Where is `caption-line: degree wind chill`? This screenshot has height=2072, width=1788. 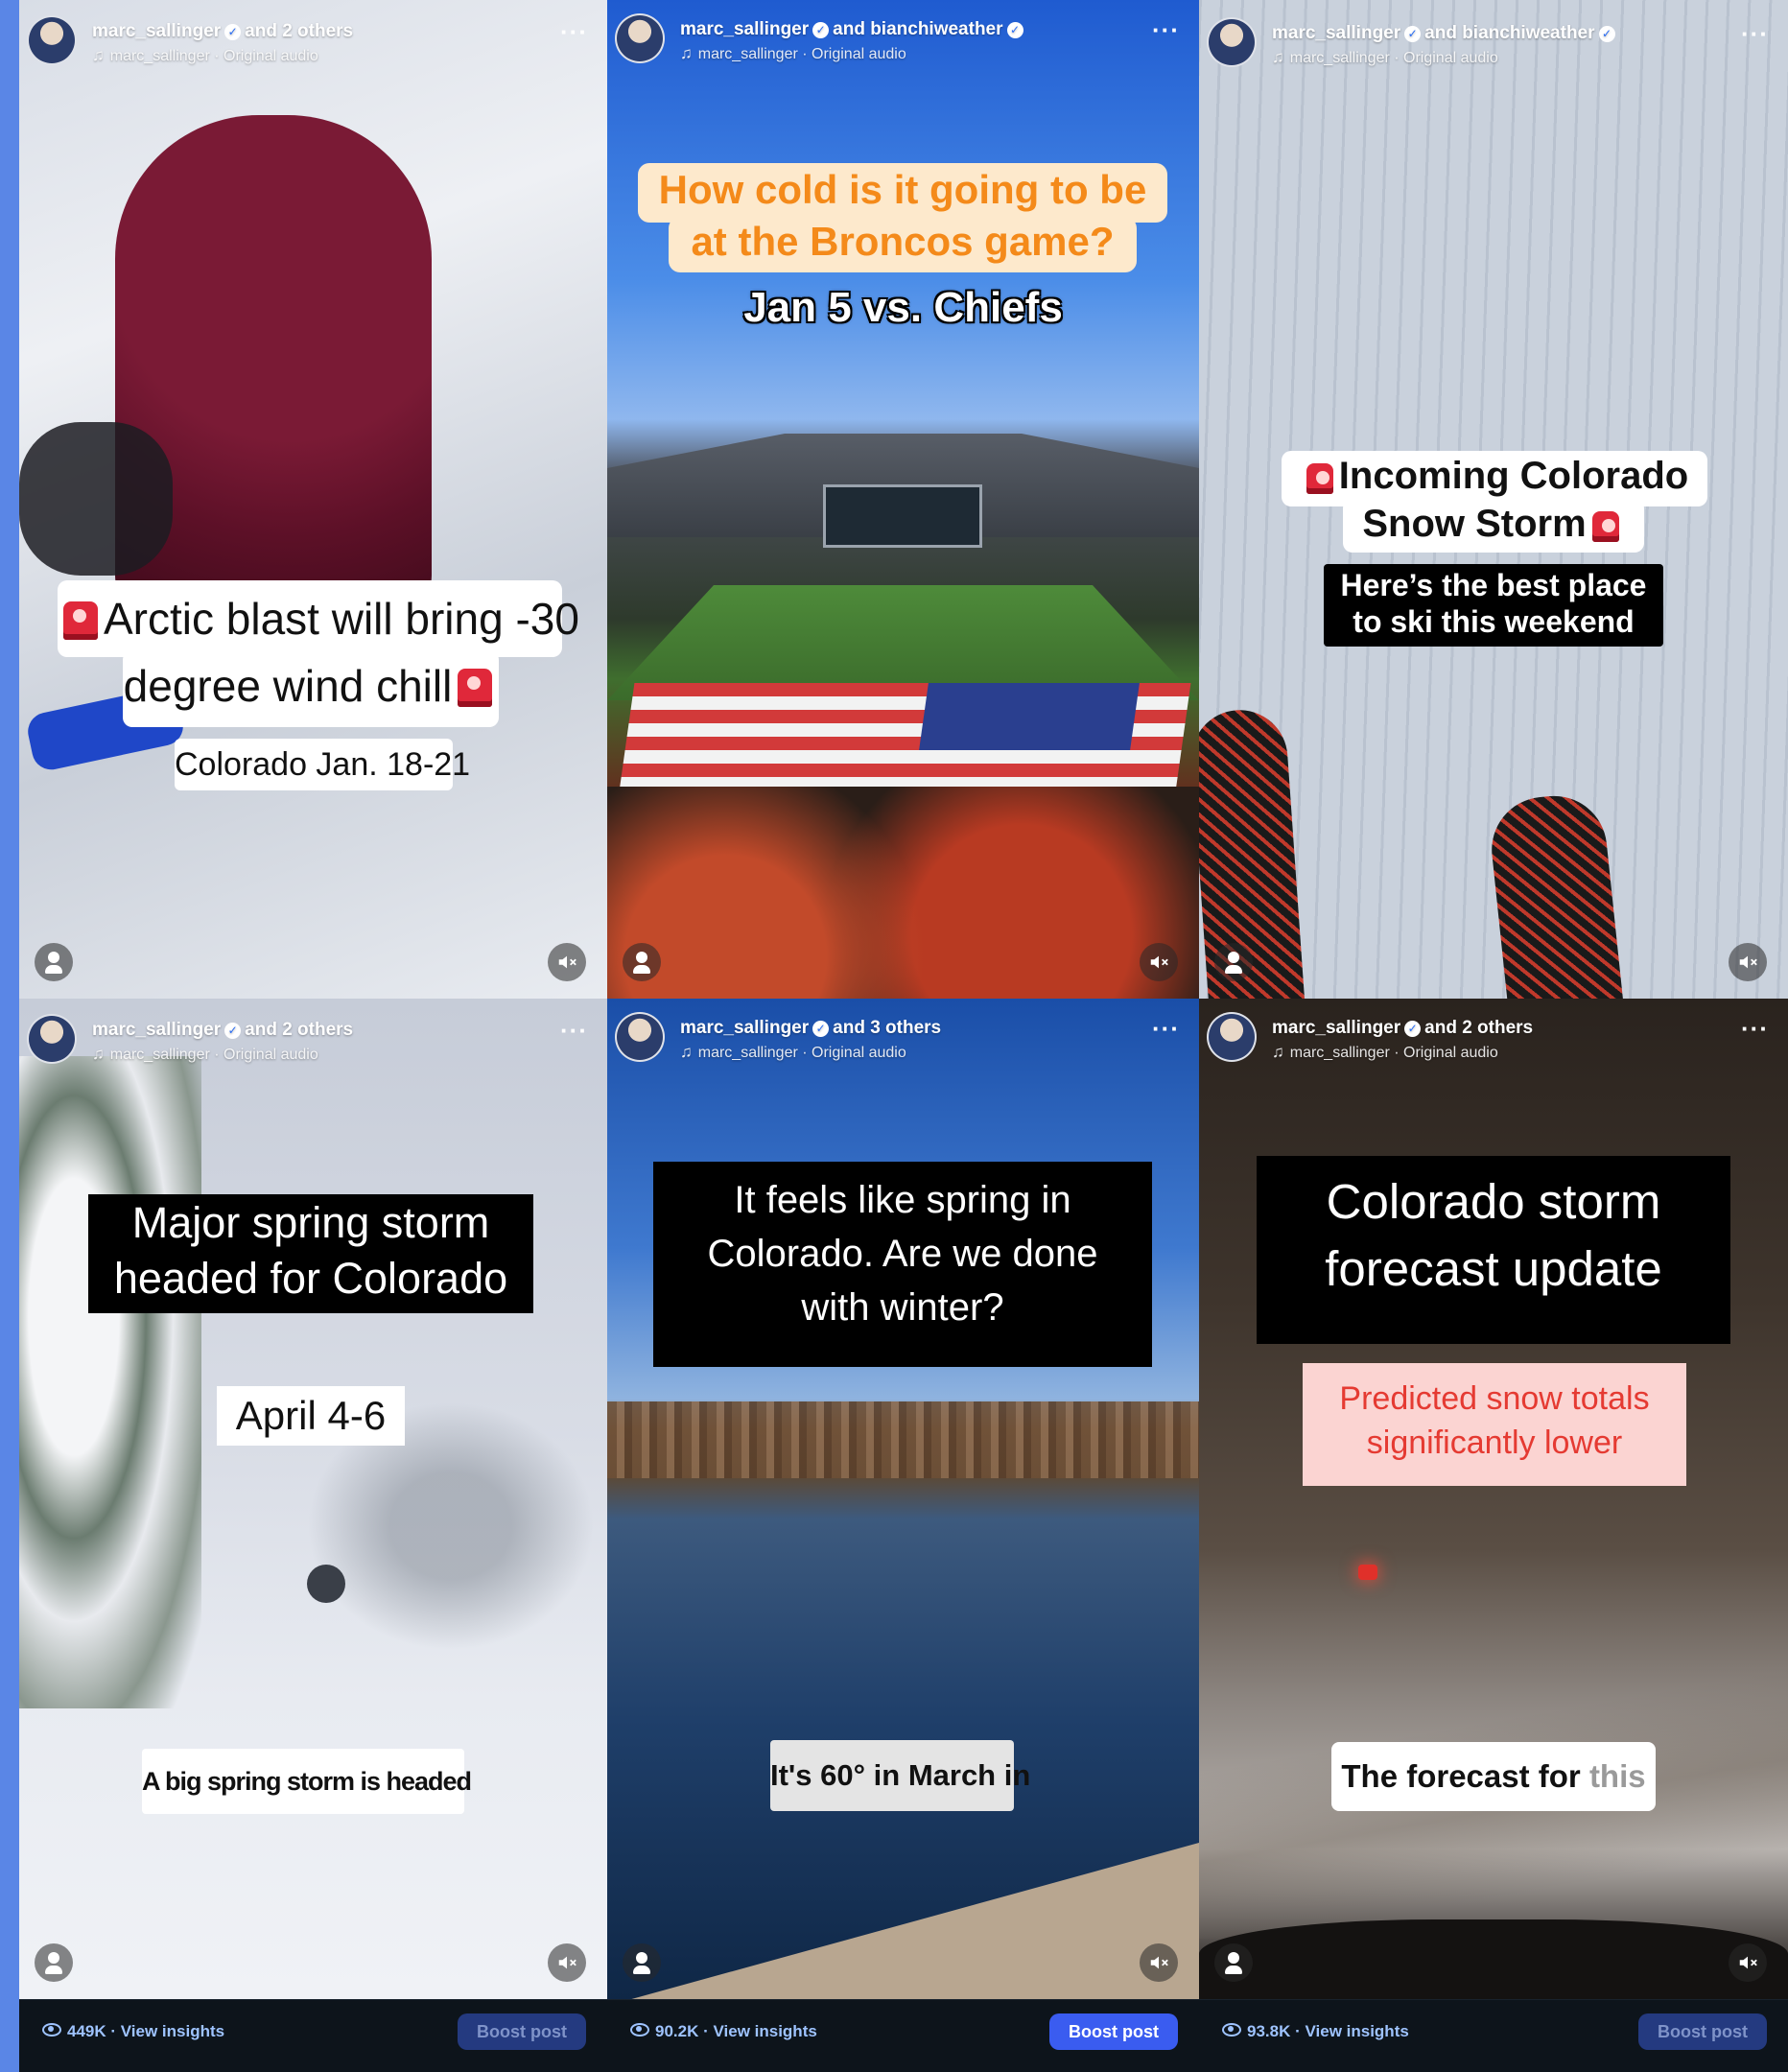 caption-line: degree wind chill is located at coordinates (311, 686).